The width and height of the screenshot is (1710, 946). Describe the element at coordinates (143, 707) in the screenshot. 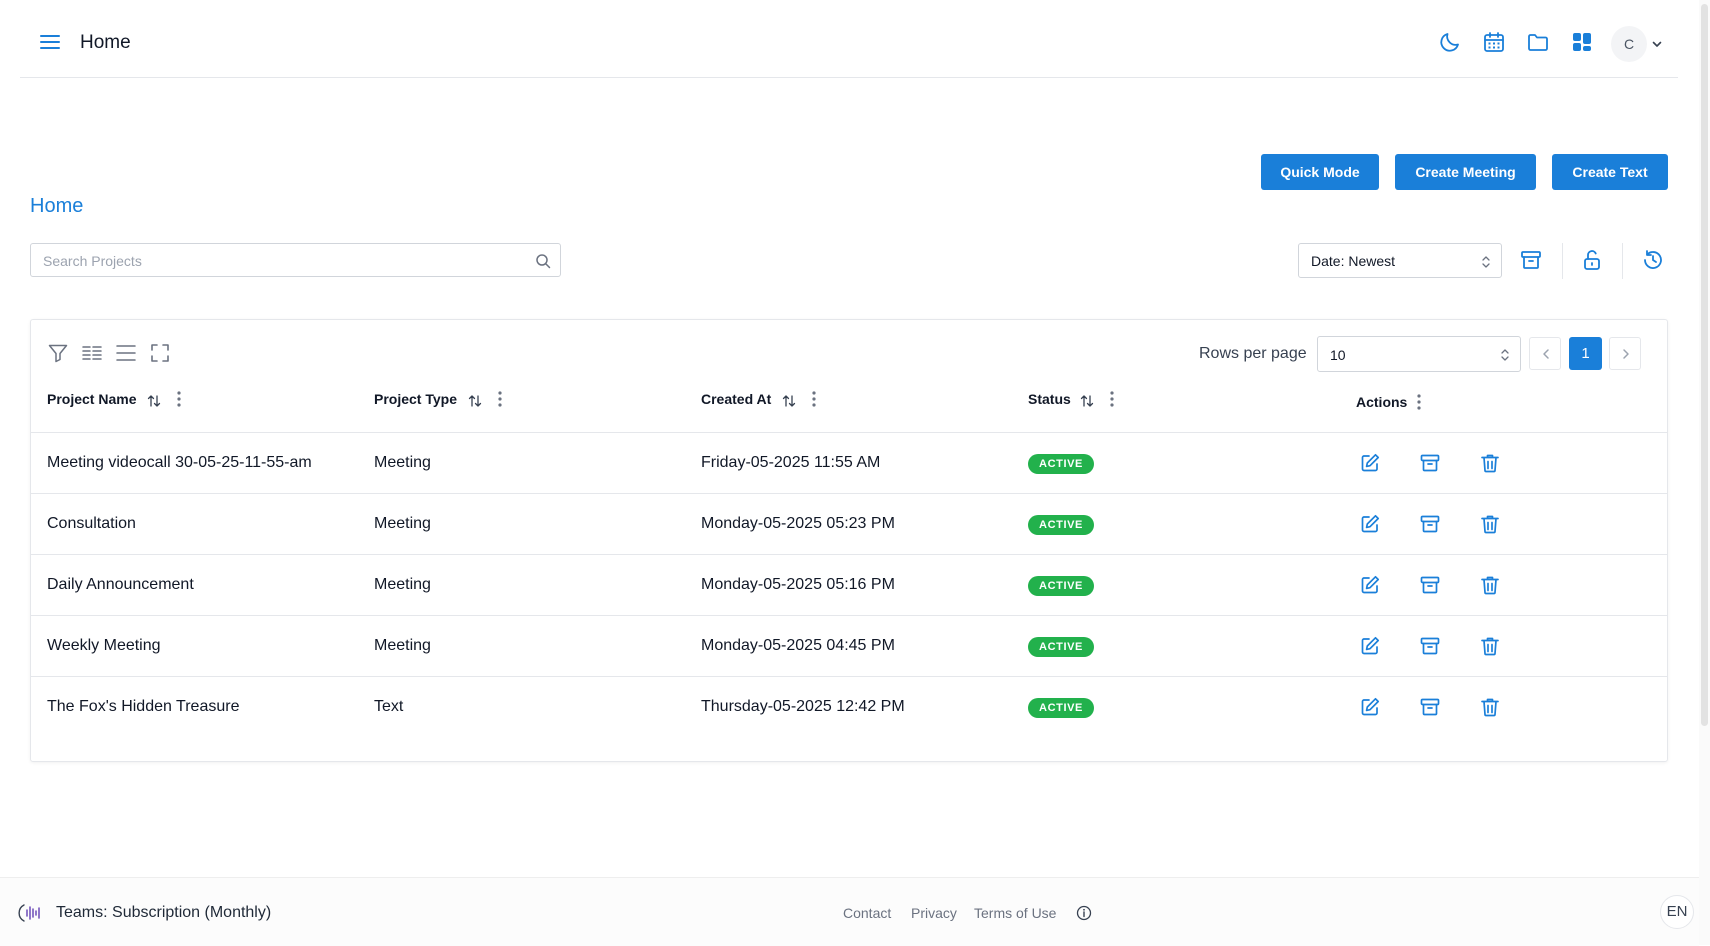

I see `cell-project-name: The Fox's Hidden Treasure` at that location.